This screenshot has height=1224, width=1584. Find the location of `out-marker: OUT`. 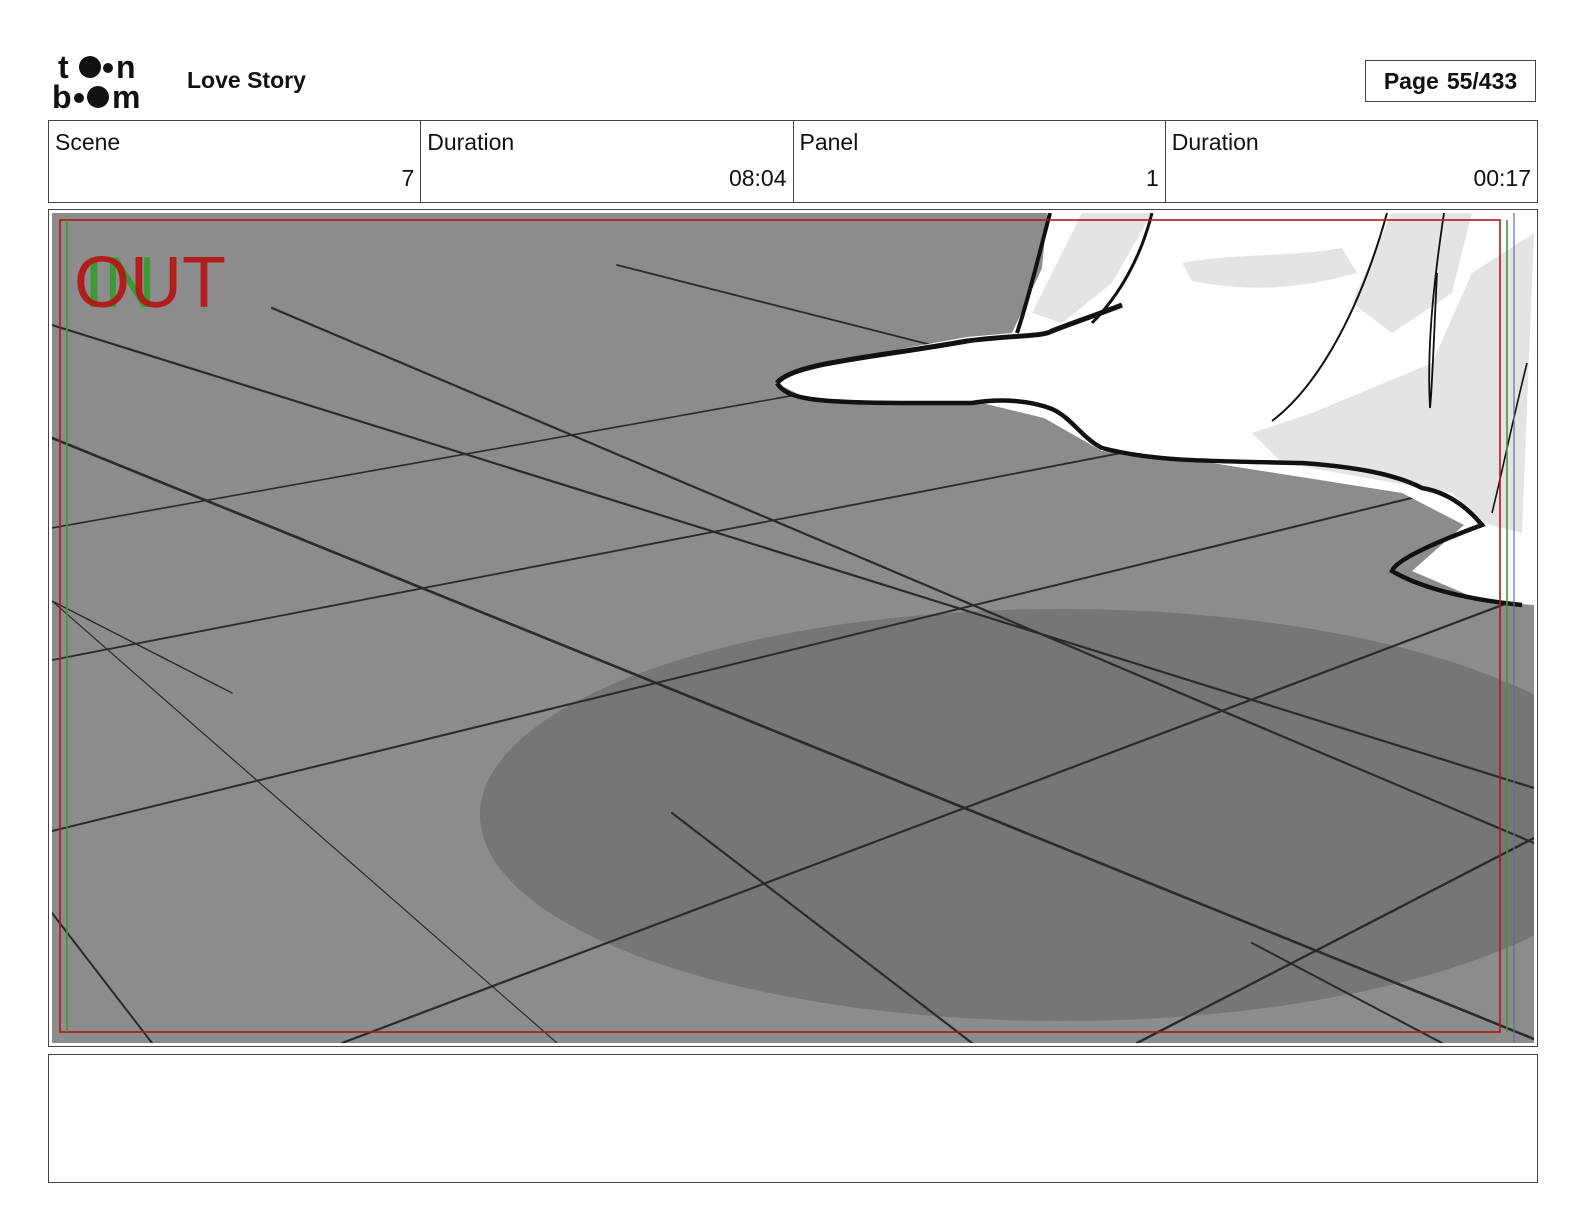

out-marker: OUT is located at coordinates (150, 283).